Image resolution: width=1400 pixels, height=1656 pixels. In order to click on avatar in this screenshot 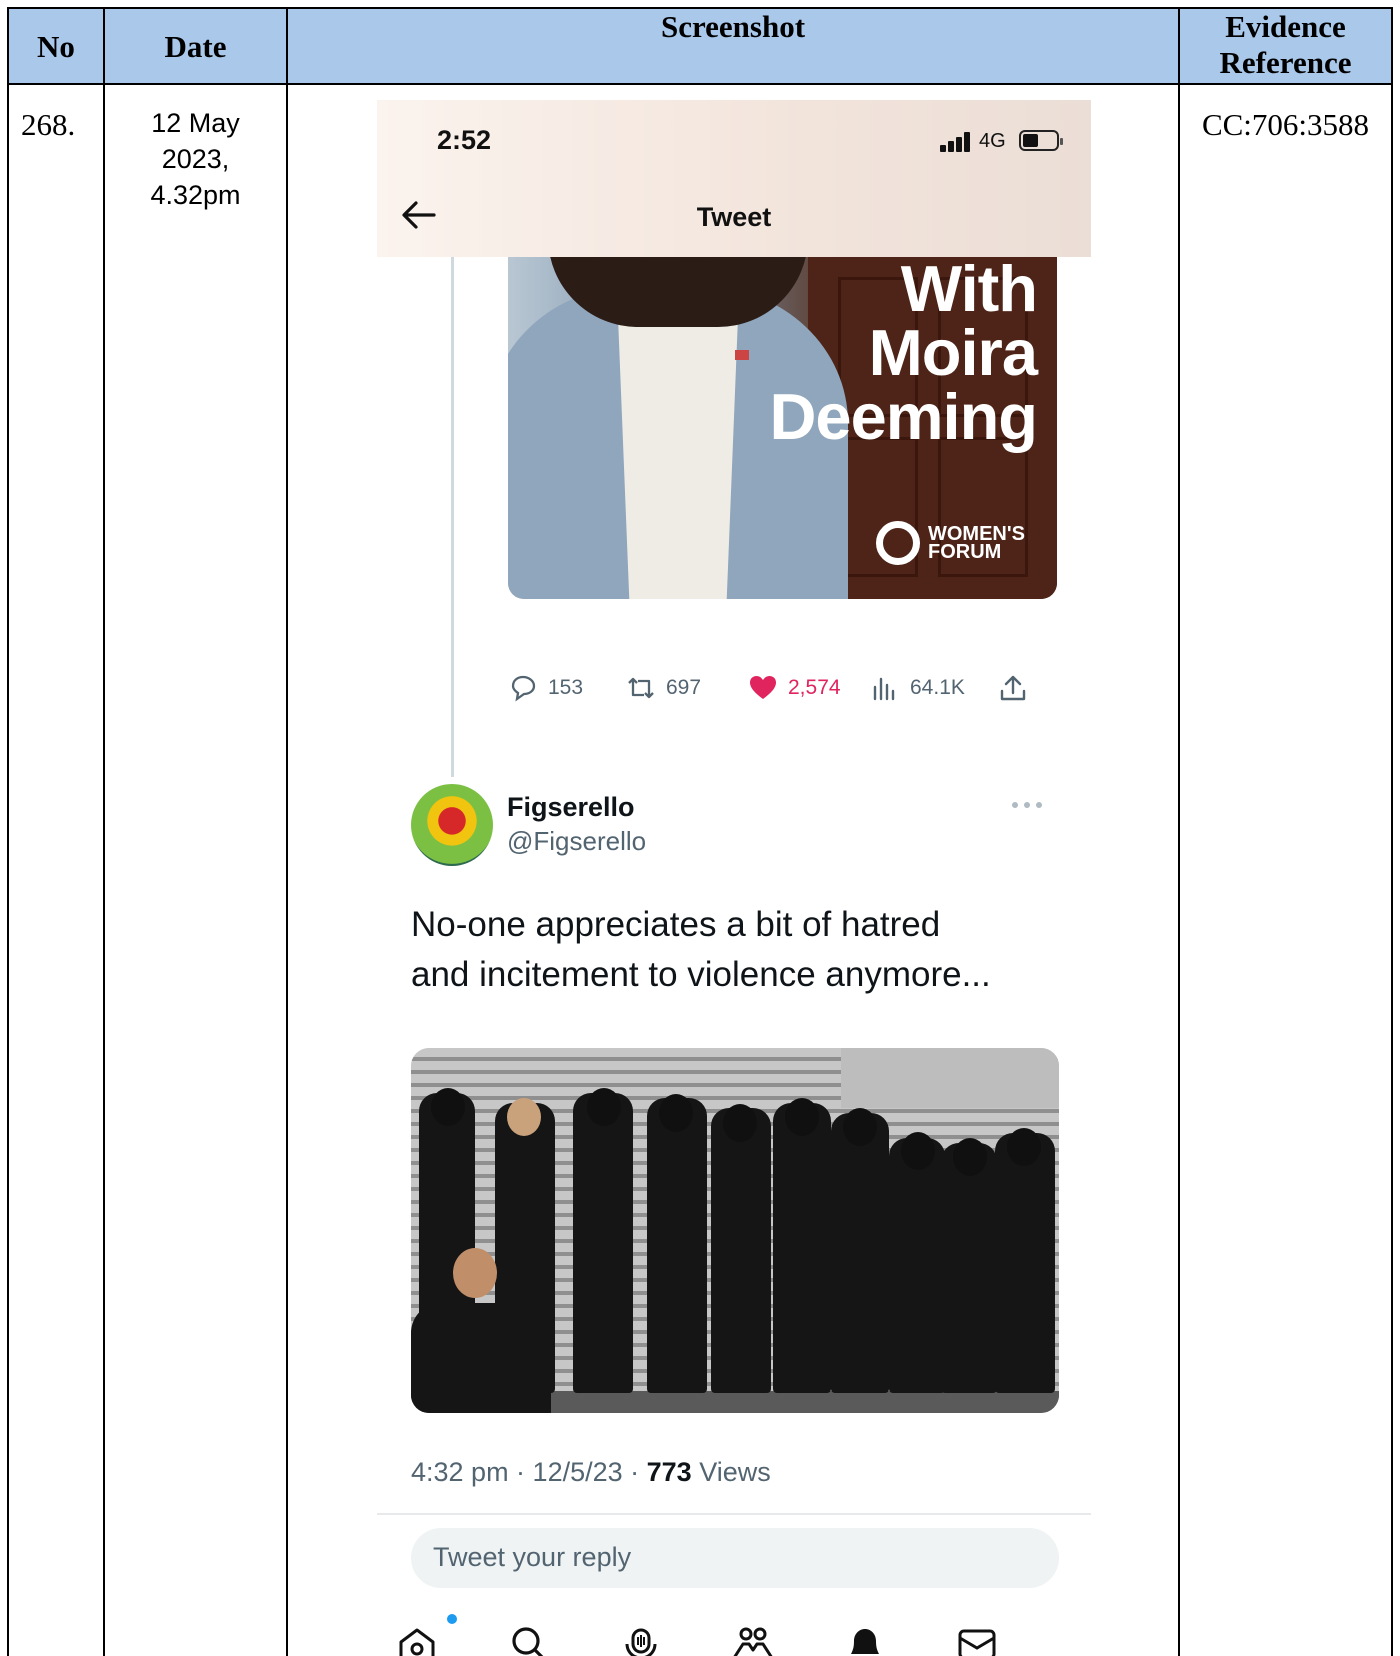, I will do `click(452, 825)`.